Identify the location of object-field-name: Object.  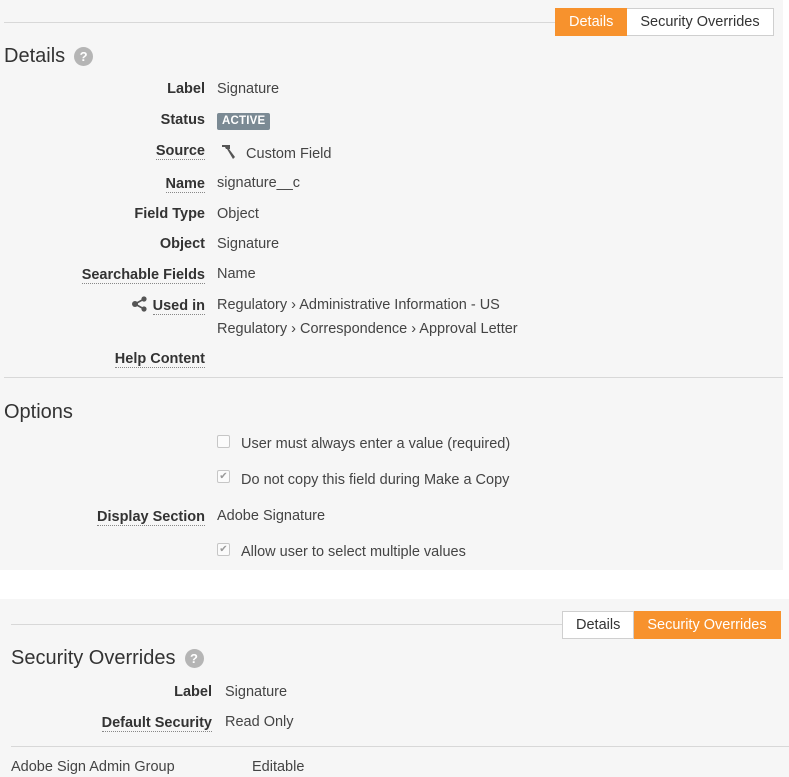
(182, 244).